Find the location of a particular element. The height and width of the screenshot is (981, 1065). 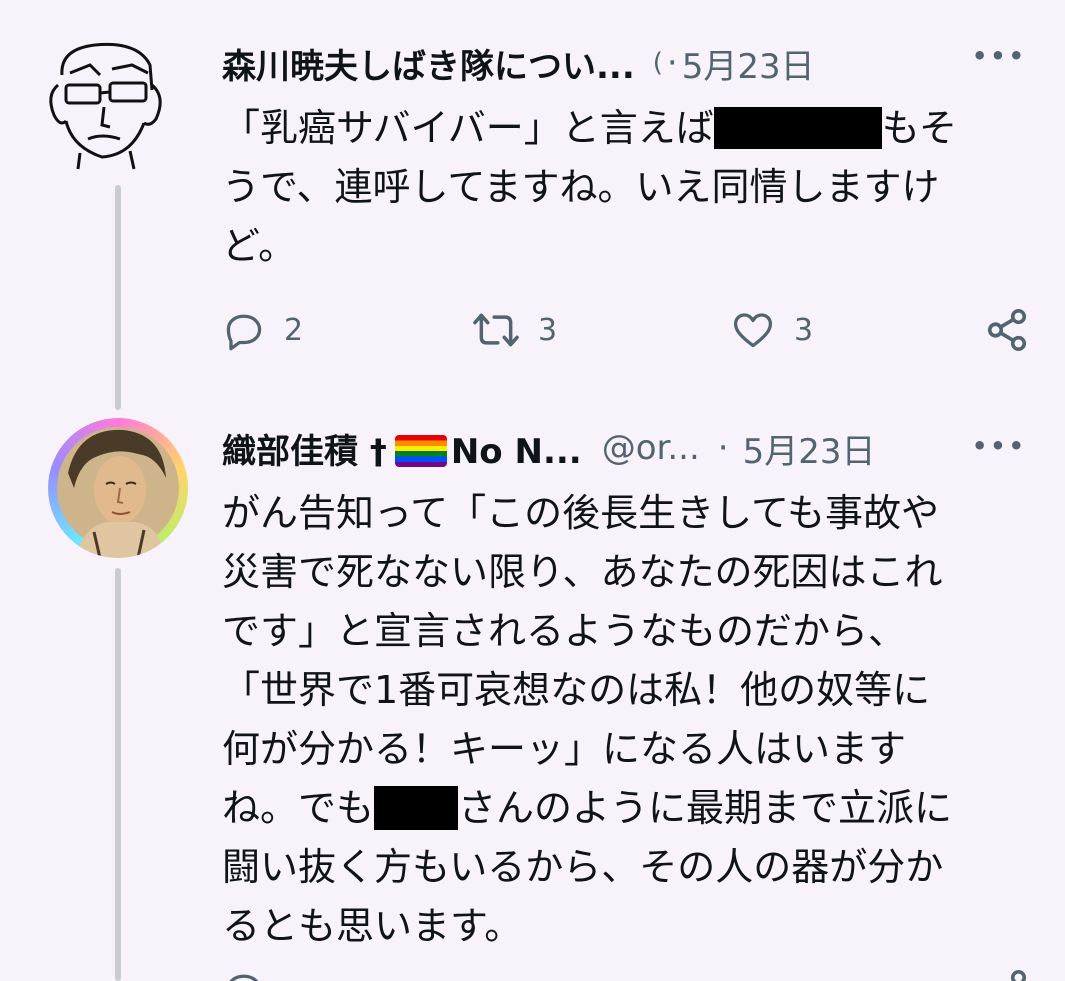

text-line: 「世界で1番可哀想なのは私！他の奴等に is located at coordinates (576, 690).